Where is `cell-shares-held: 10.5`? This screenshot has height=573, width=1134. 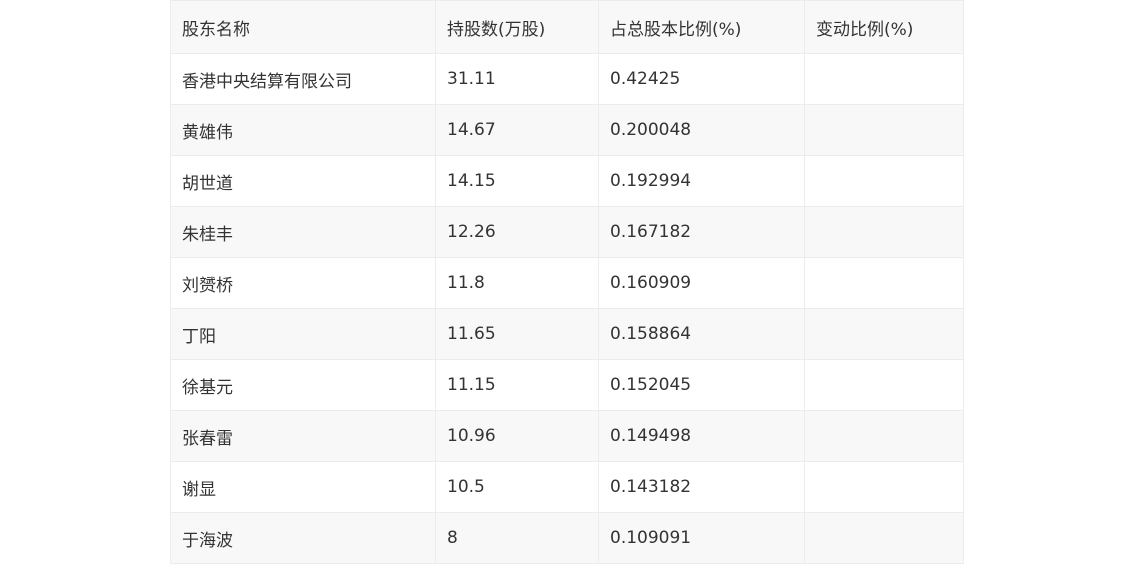 cell-shares-held: 10.5 is located at coordinates (517, 487).